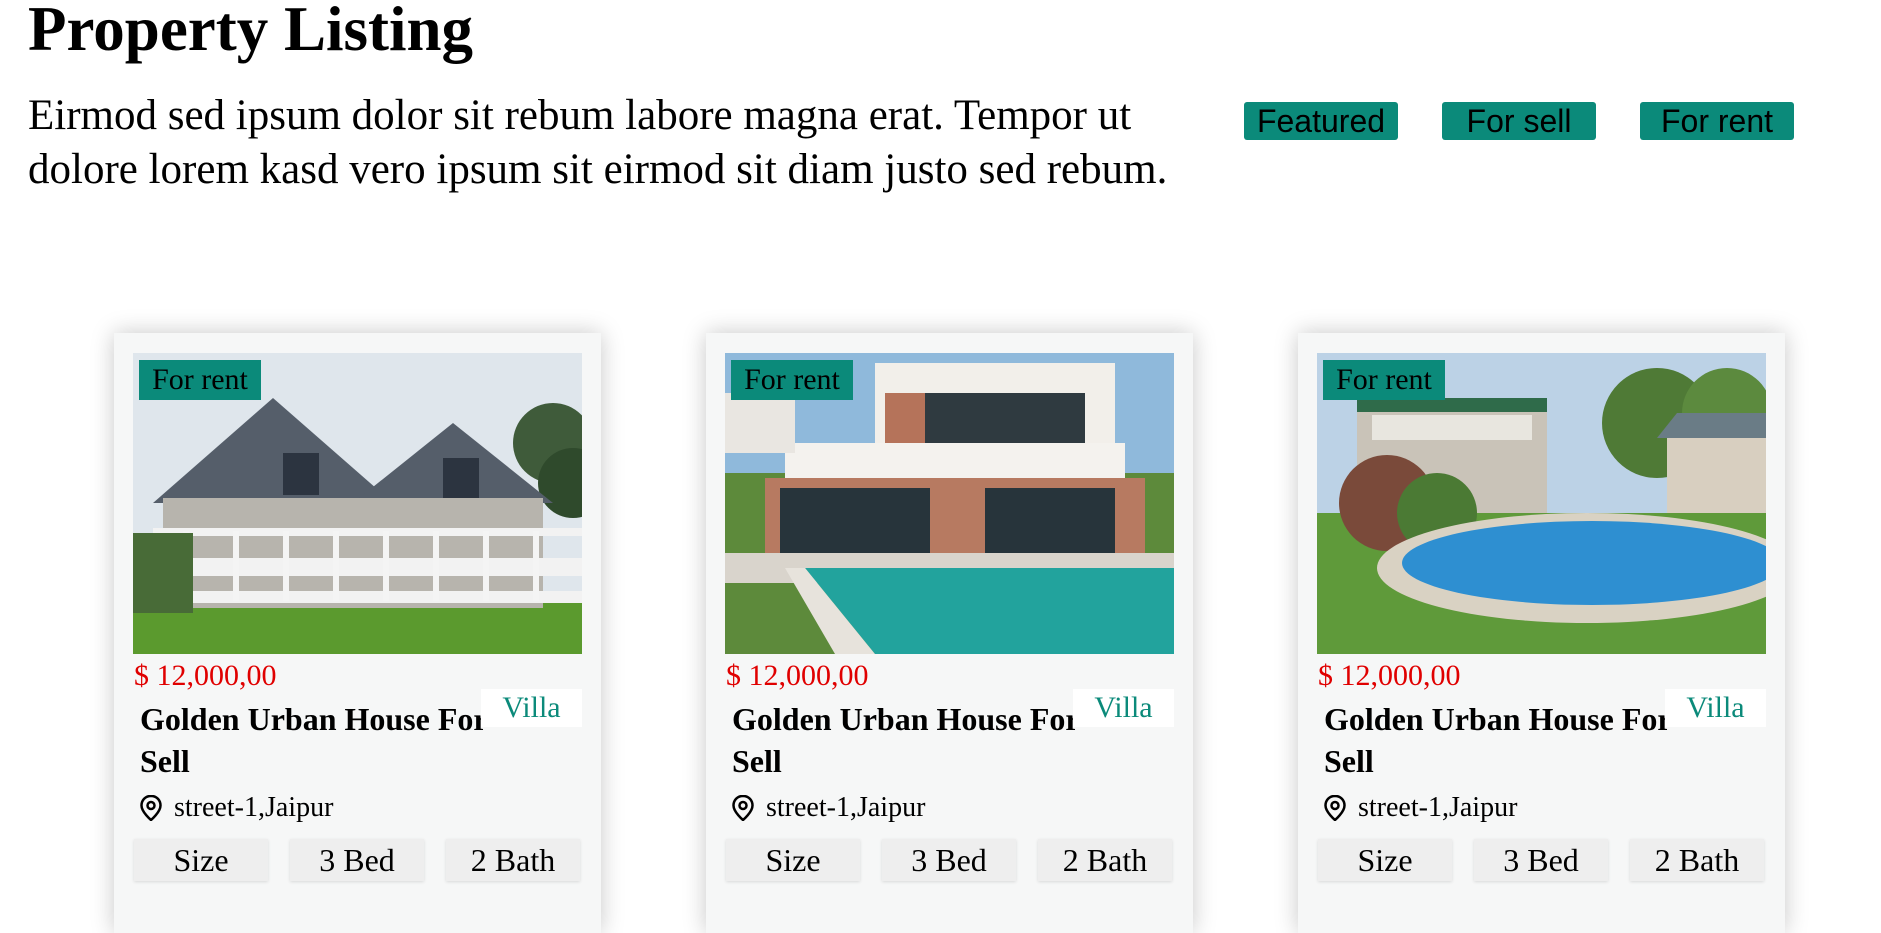 Image resolution: width=1881 pixels, height=933 pixels. What do you see at coordinates (251, 32) in the screenshot?
I see `page-title: Property Listing` at bounding box center [251, 32].